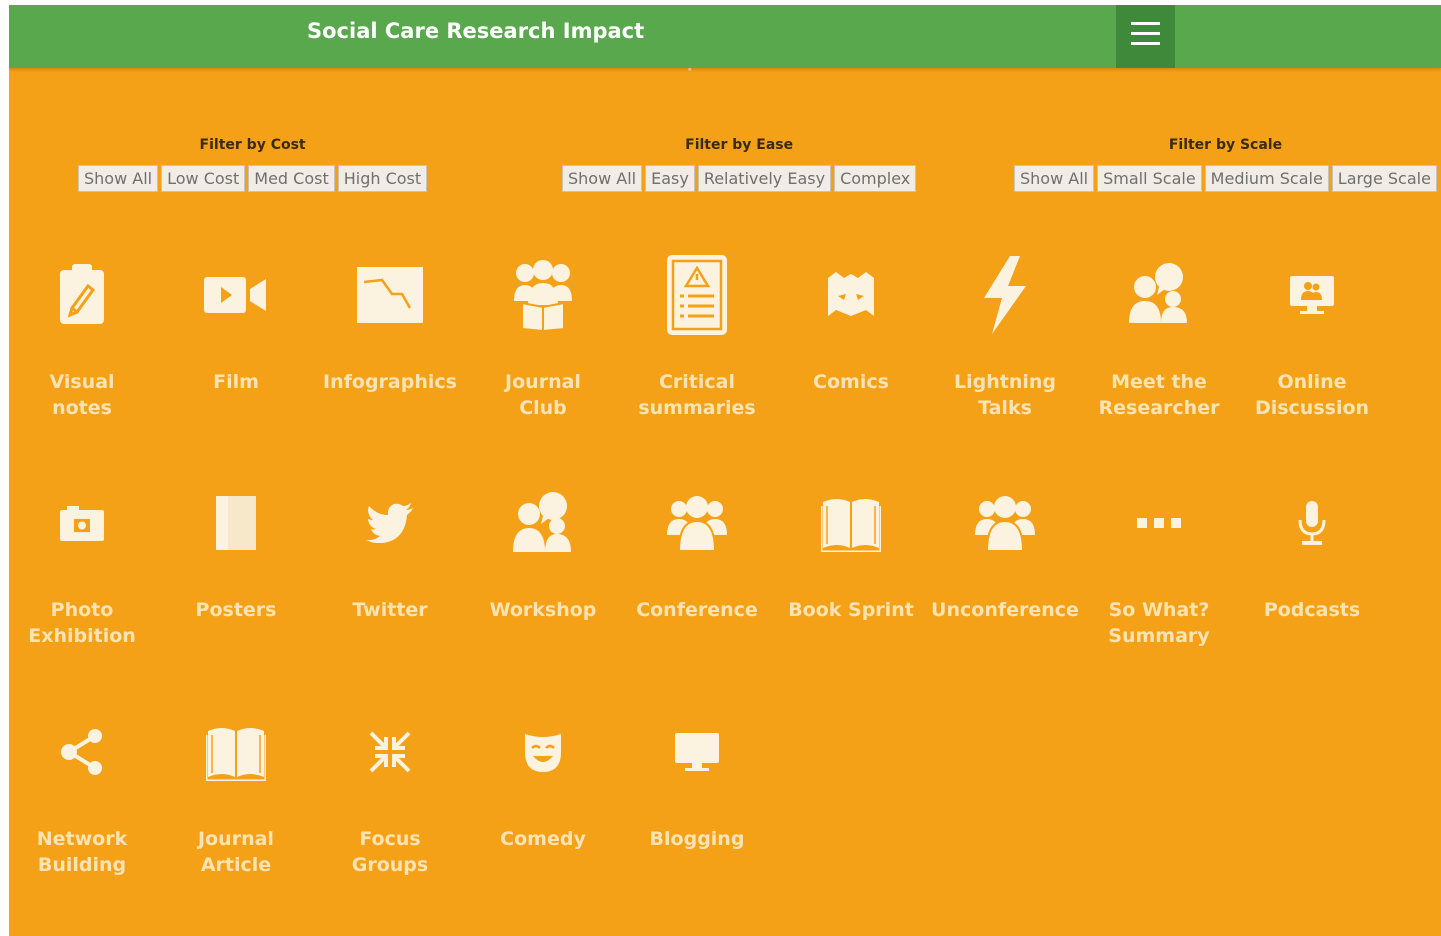  Describe the element at coordinates (851, 320) in the screenshot. I see `tool-comics: Comics` at that location.